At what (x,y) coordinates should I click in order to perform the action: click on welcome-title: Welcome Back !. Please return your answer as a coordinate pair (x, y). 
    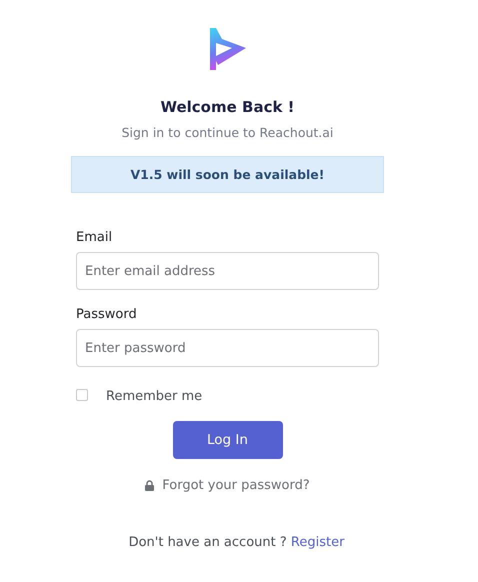
    Looking at the image, I should click on (227, 107).